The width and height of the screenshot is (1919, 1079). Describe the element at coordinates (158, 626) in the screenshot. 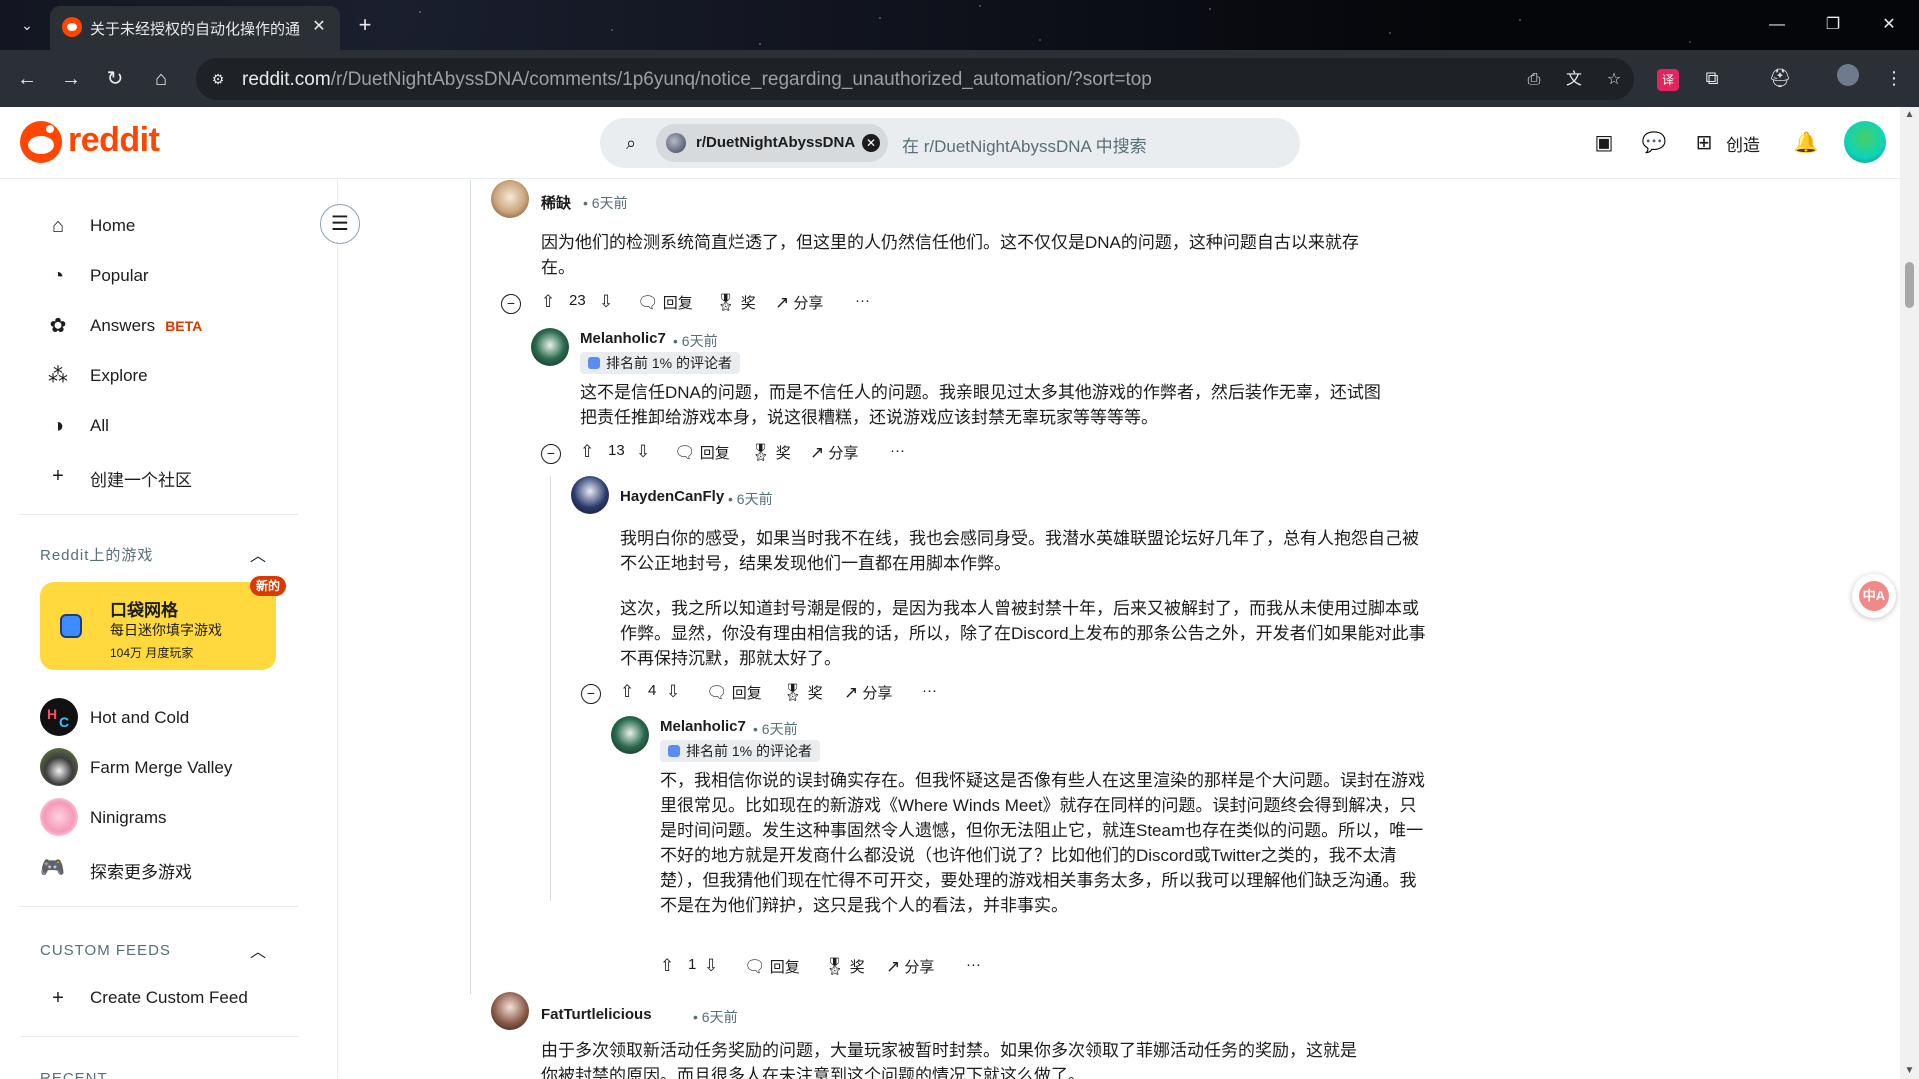

I see `featured-game-card: 口袋网格 每日迷你填字游戏 104万 月度玩家` at that location.